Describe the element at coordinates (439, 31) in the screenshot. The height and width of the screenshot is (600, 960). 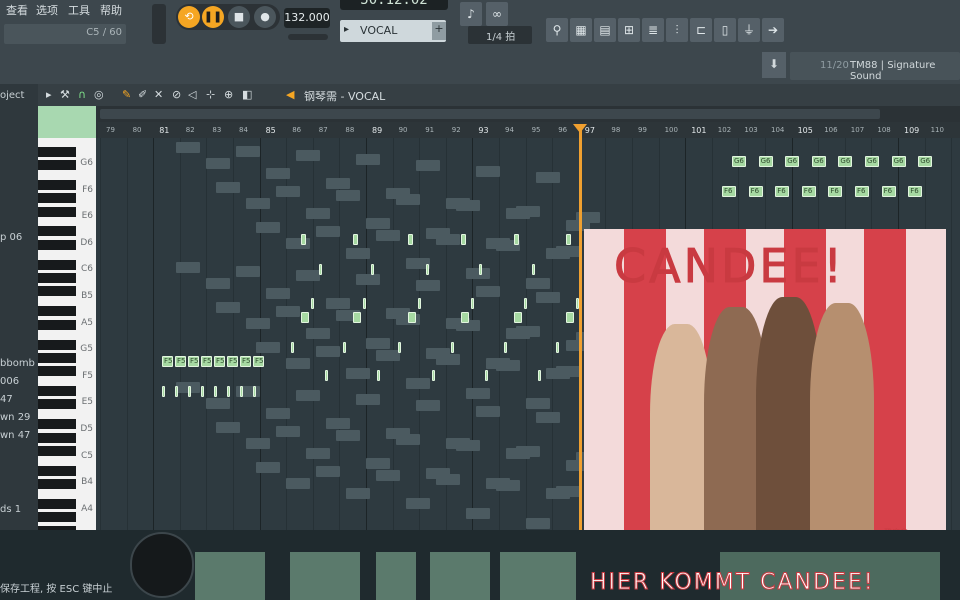
I see `add-pattern-icon: +` at that location.